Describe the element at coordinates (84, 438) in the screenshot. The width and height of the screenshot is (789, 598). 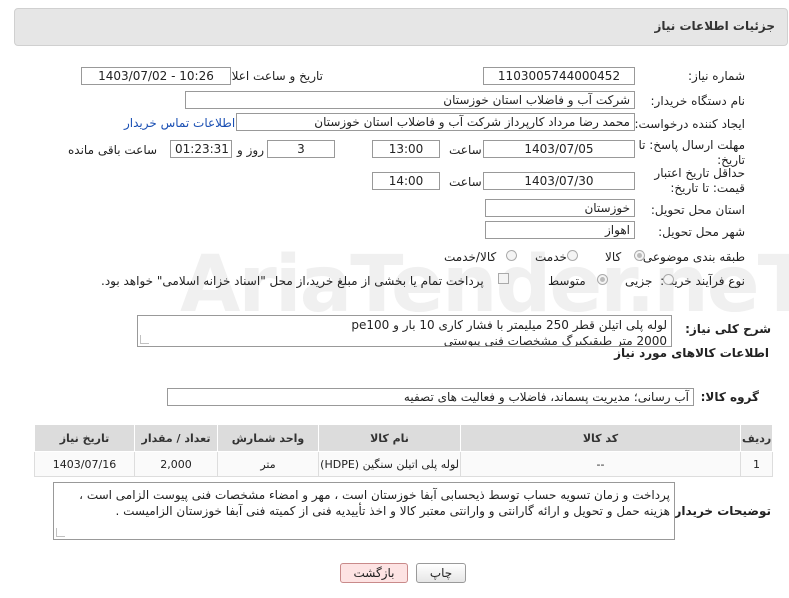
I see `col-need-date: تاریخ نیاز` at that location.